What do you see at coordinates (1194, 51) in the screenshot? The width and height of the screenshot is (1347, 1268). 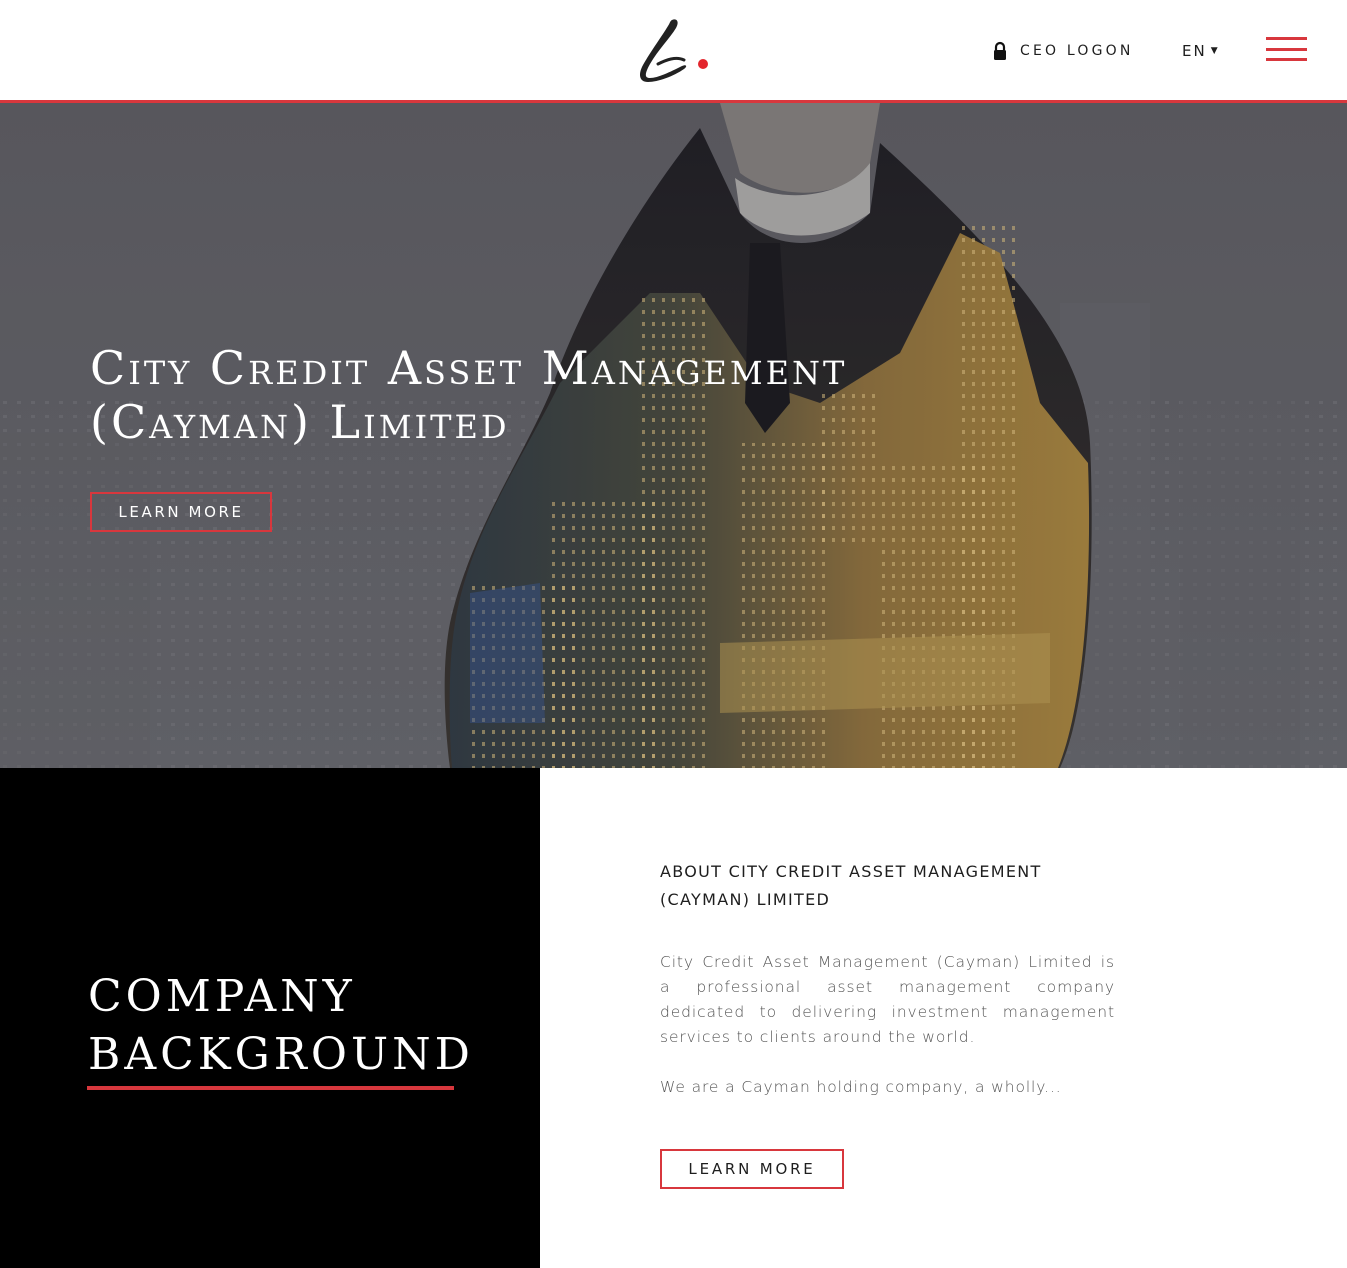 I see `language-label: EN` at bounding box center [1194, 51].